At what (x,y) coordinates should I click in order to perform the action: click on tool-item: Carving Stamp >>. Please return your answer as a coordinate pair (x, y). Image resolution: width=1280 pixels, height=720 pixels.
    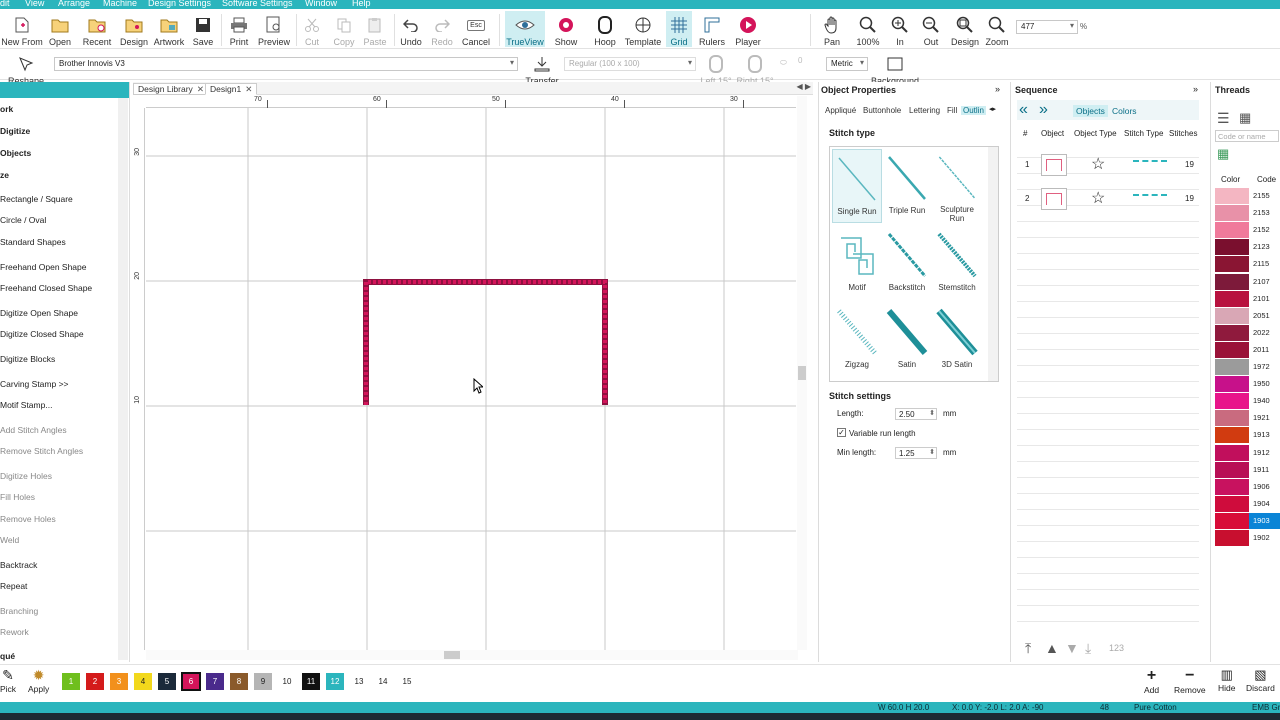
    Looking at the image, I should click on (34, 384).